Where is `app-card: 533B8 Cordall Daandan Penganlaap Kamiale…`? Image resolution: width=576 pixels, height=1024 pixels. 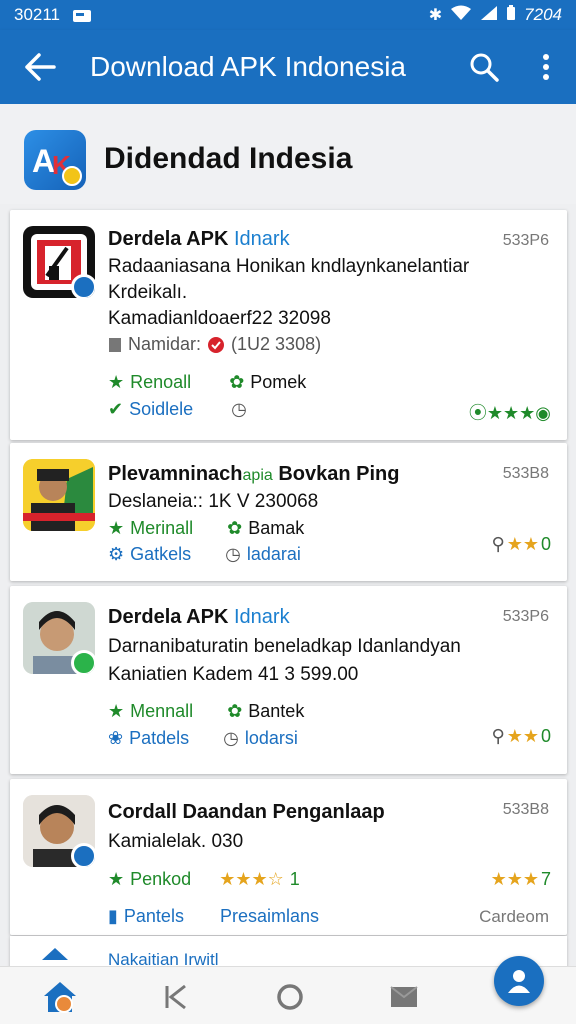 app-card: 533B8 Cordall Daandan Penganlaap Kamiale… is located at coordinates (288, 857).